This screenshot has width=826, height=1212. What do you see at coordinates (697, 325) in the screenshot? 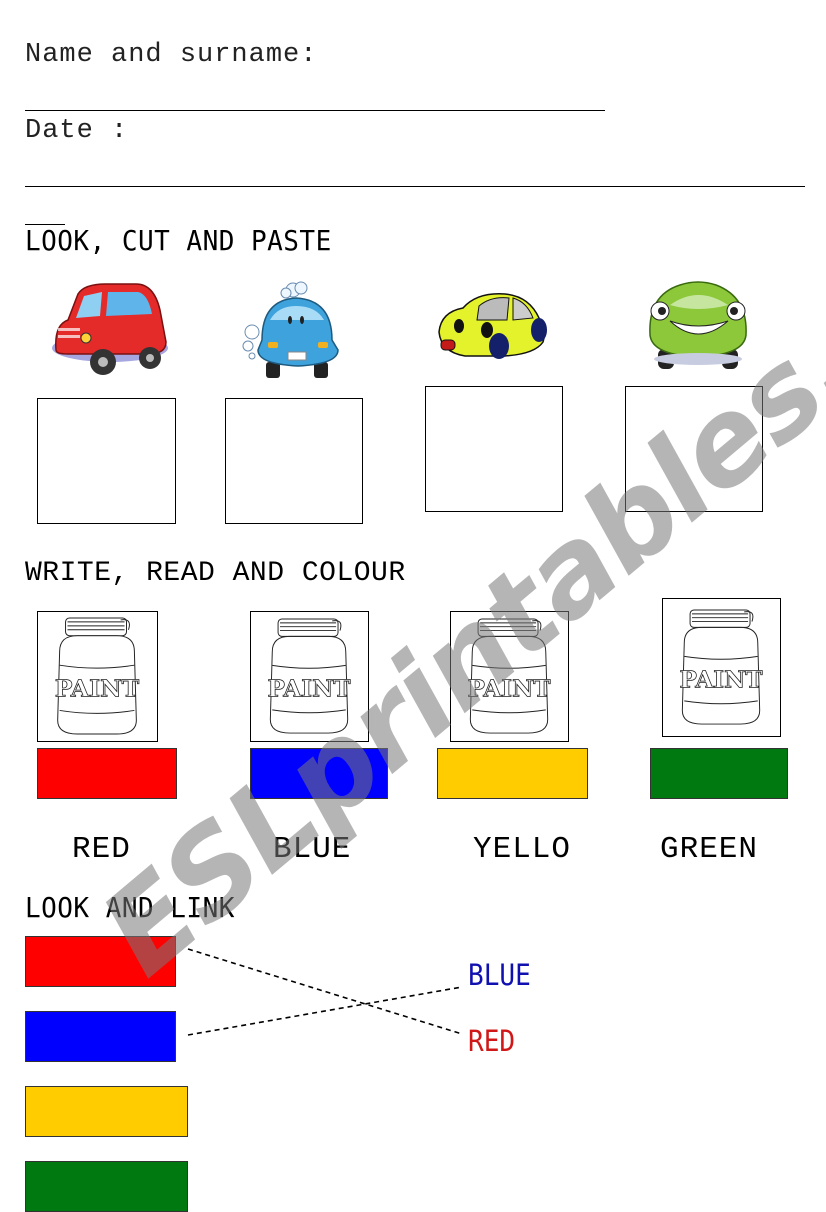
I see `green-car-icon` at bounding box center [697, 325].